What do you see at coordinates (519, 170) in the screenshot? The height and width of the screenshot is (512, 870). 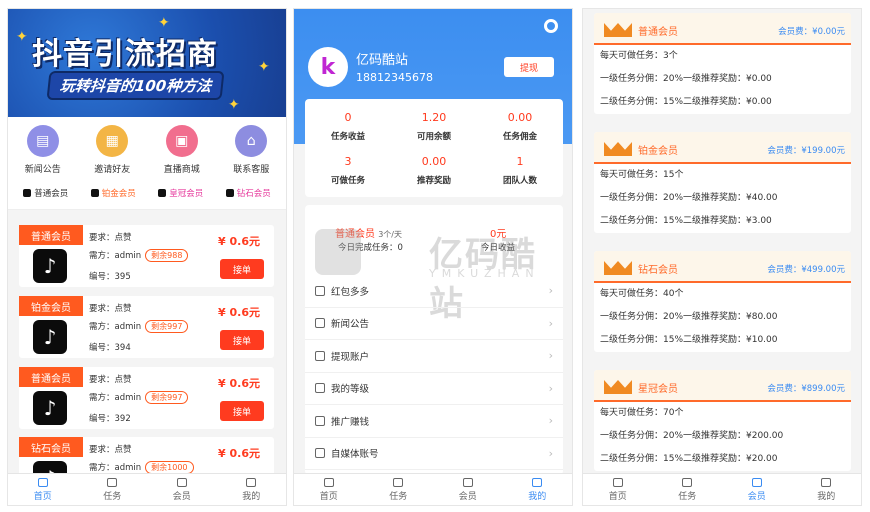 I see `stat-item: 1 团队人数` at bounding box center [519, 170].